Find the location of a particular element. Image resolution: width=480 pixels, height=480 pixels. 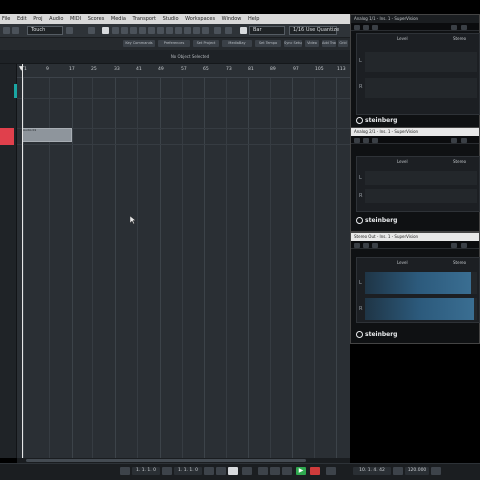

left-zone-icon is located at coordinates (69, 30).